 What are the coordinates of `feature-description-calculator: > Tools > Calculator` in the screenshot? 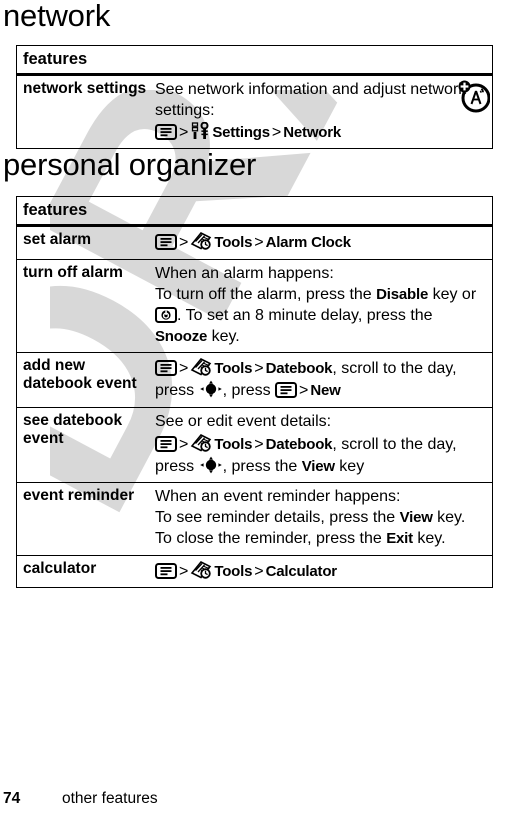 It's located at (323, 572).